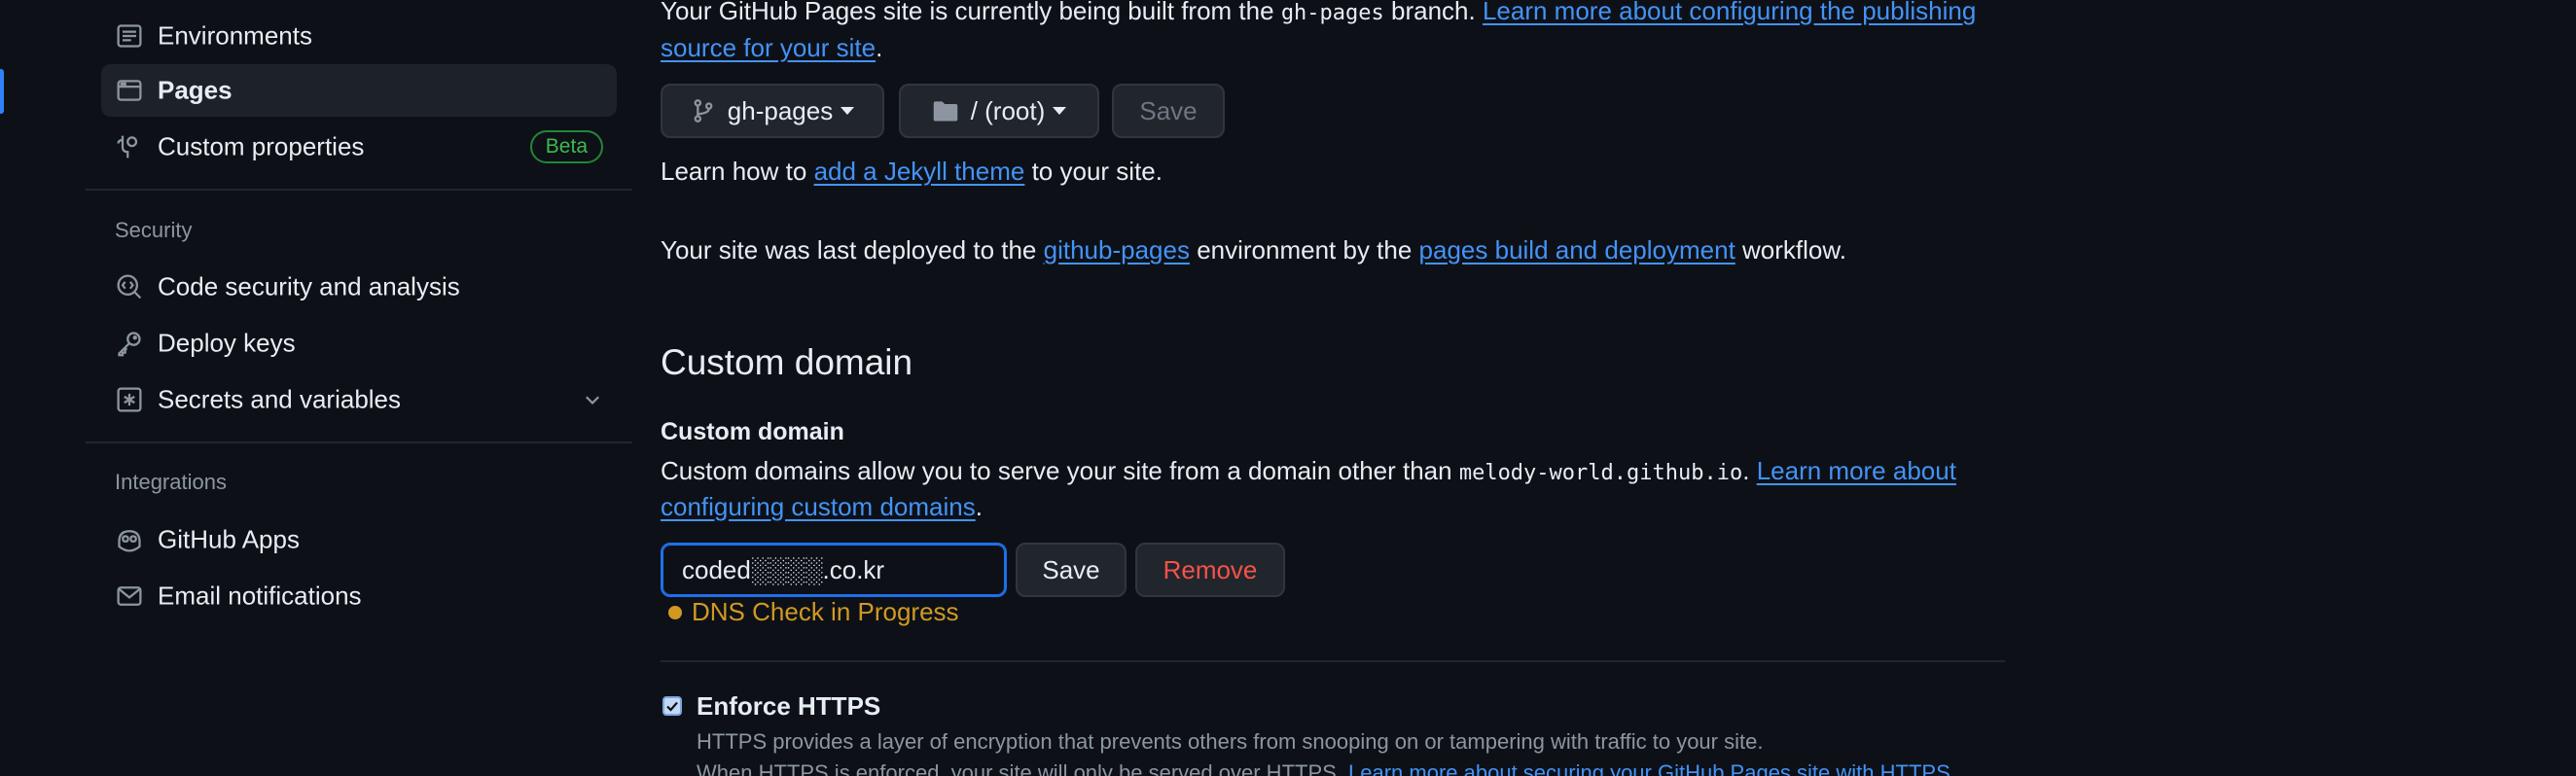  I want to click on jekyll-theme-link: add a Jekyll theme, so click(919, 171).